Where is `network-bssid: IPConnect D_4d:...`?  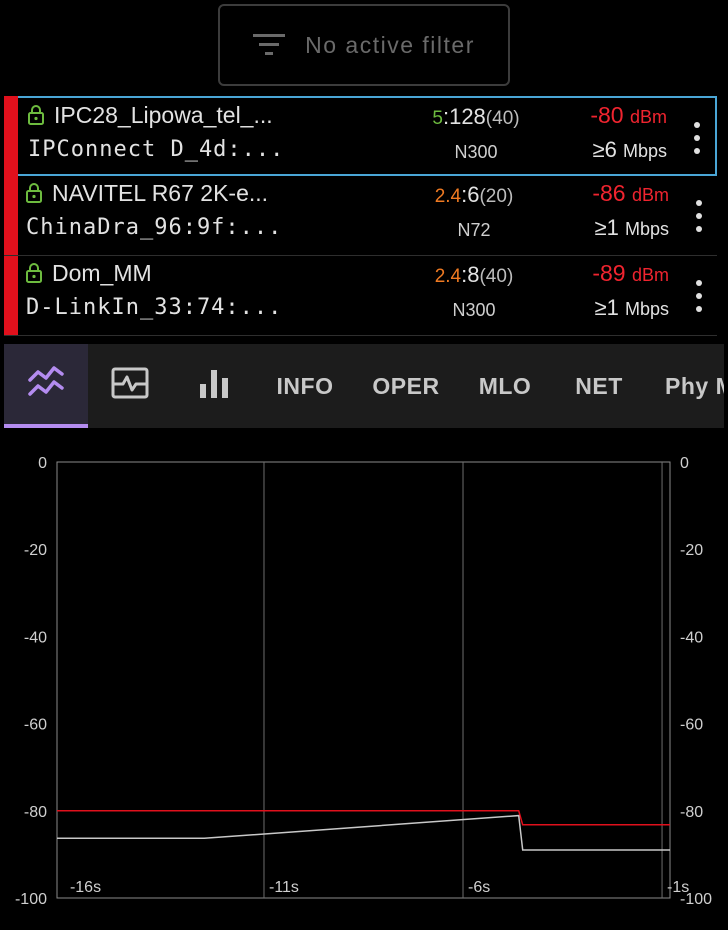
network-bssid: IPConnect D_4d:... is located at coordinates (156, 149).